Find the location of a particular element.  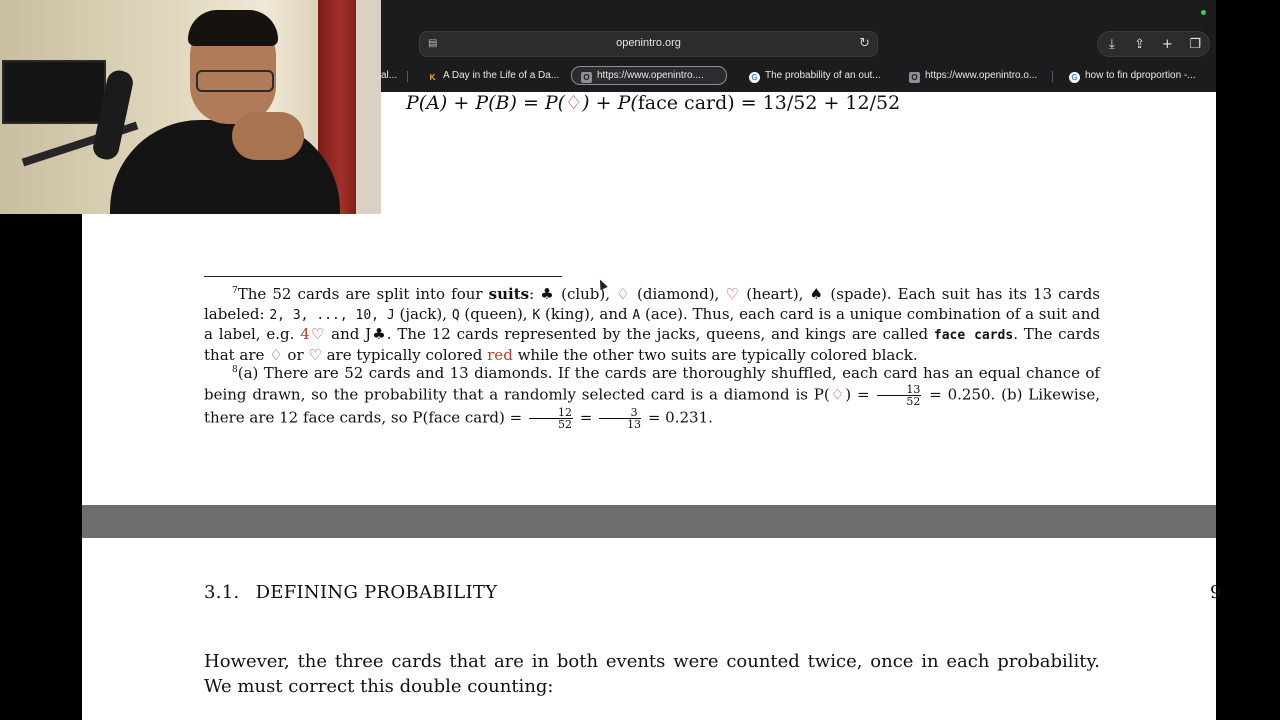

fraction-denominator: 13 is located at coordinates (634, 424).